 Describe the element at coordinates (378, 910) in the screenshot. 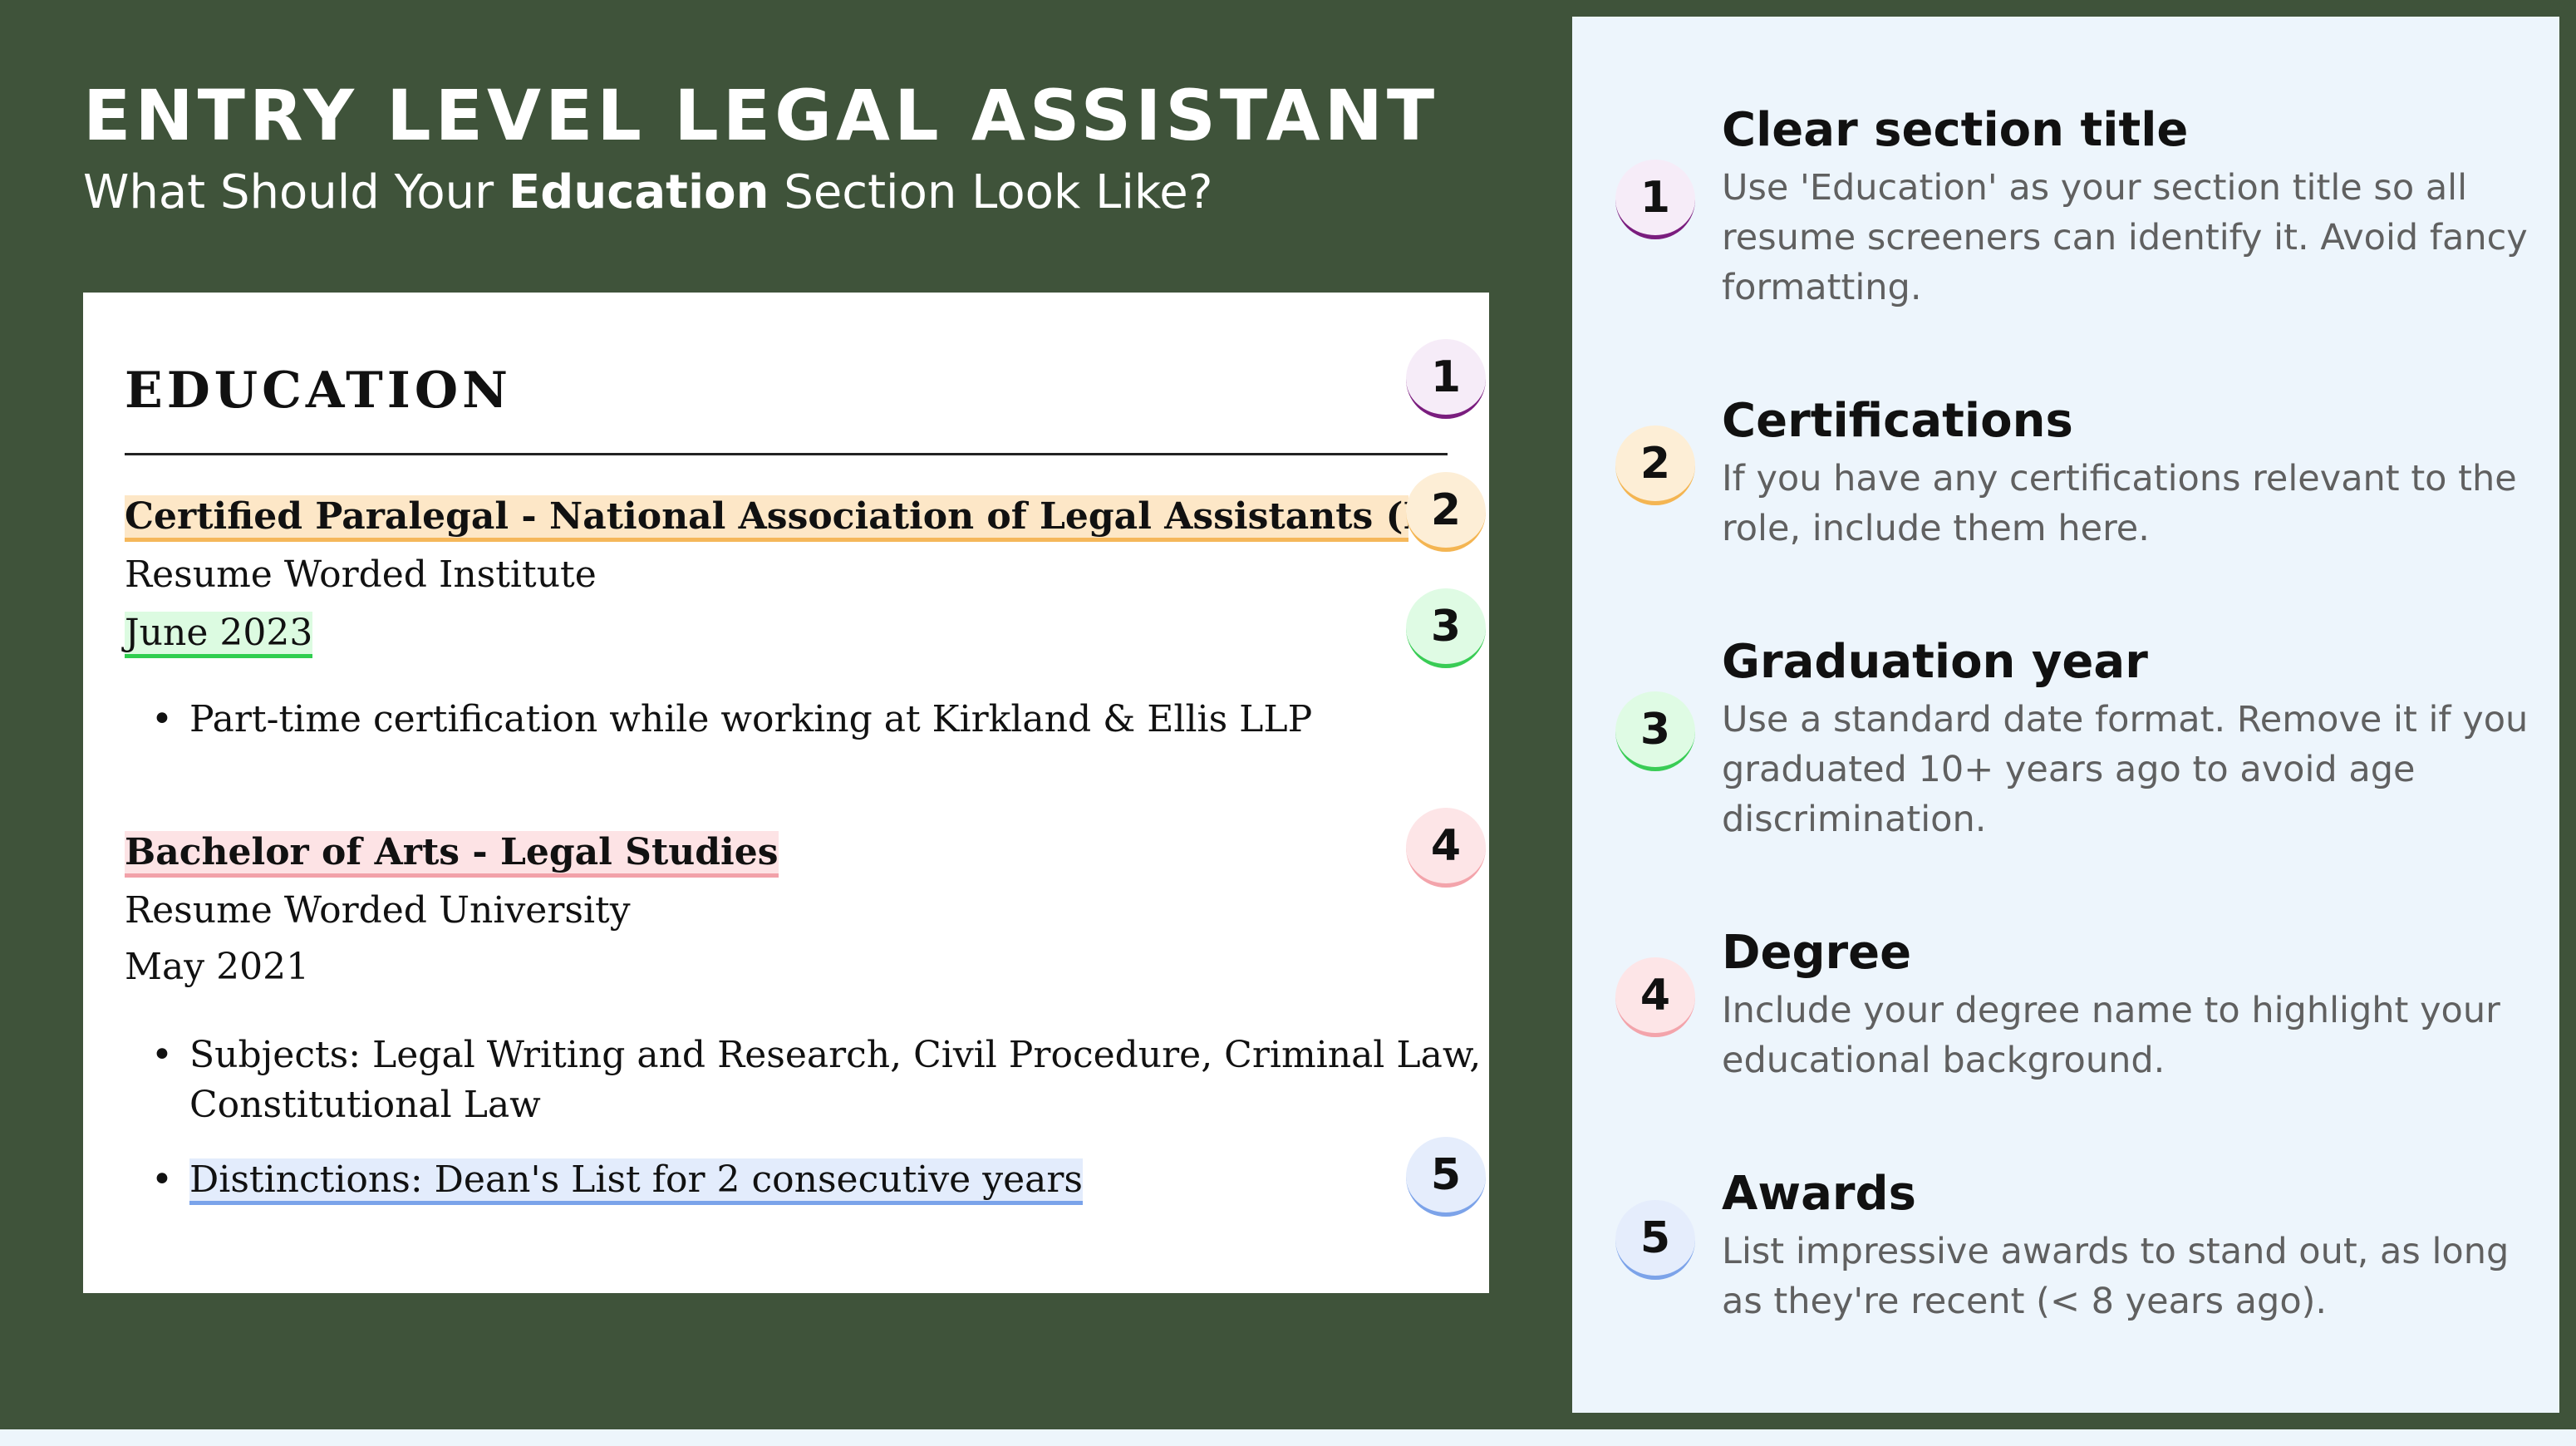

I see `degree-institution: Resume Worded University` at that location.